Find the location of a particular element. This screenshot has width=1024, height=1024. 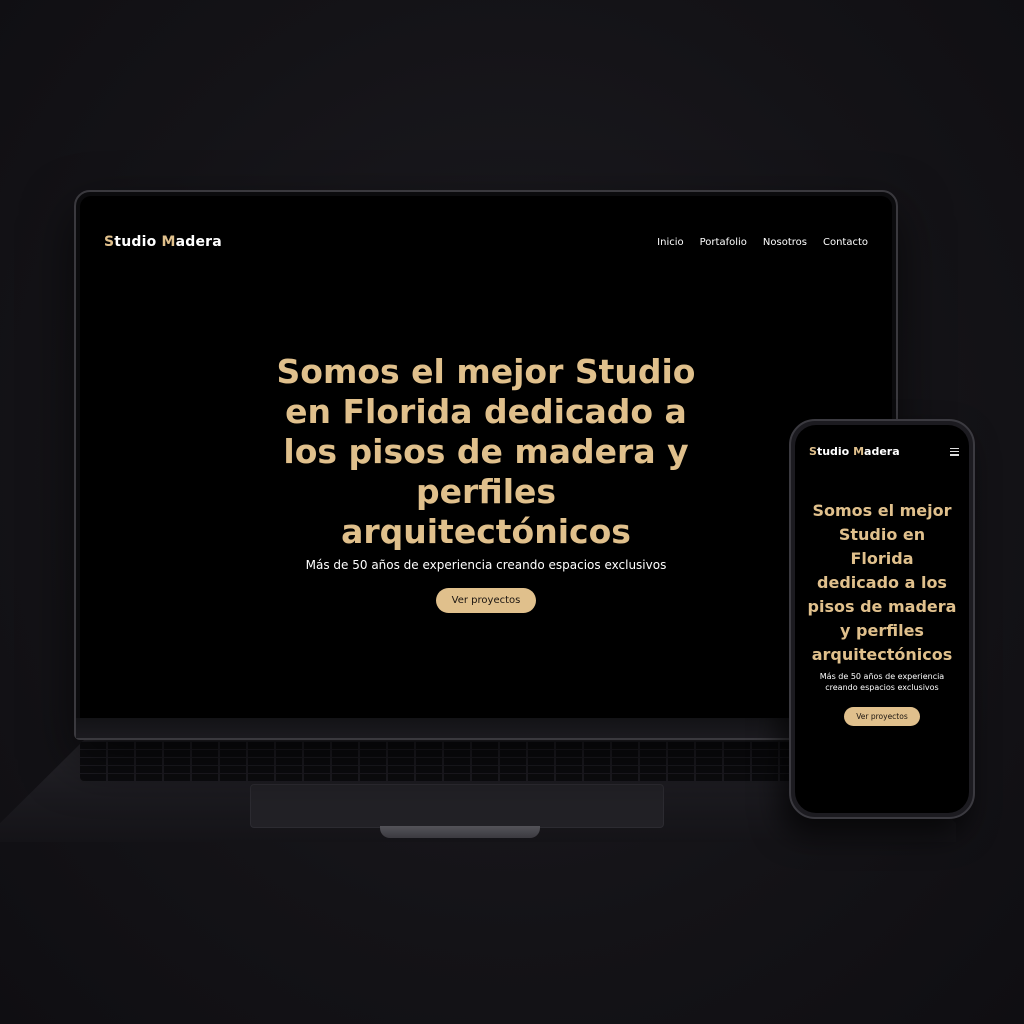

nav-link-portafolio: Portafolio is located at coordinates (723, 242).